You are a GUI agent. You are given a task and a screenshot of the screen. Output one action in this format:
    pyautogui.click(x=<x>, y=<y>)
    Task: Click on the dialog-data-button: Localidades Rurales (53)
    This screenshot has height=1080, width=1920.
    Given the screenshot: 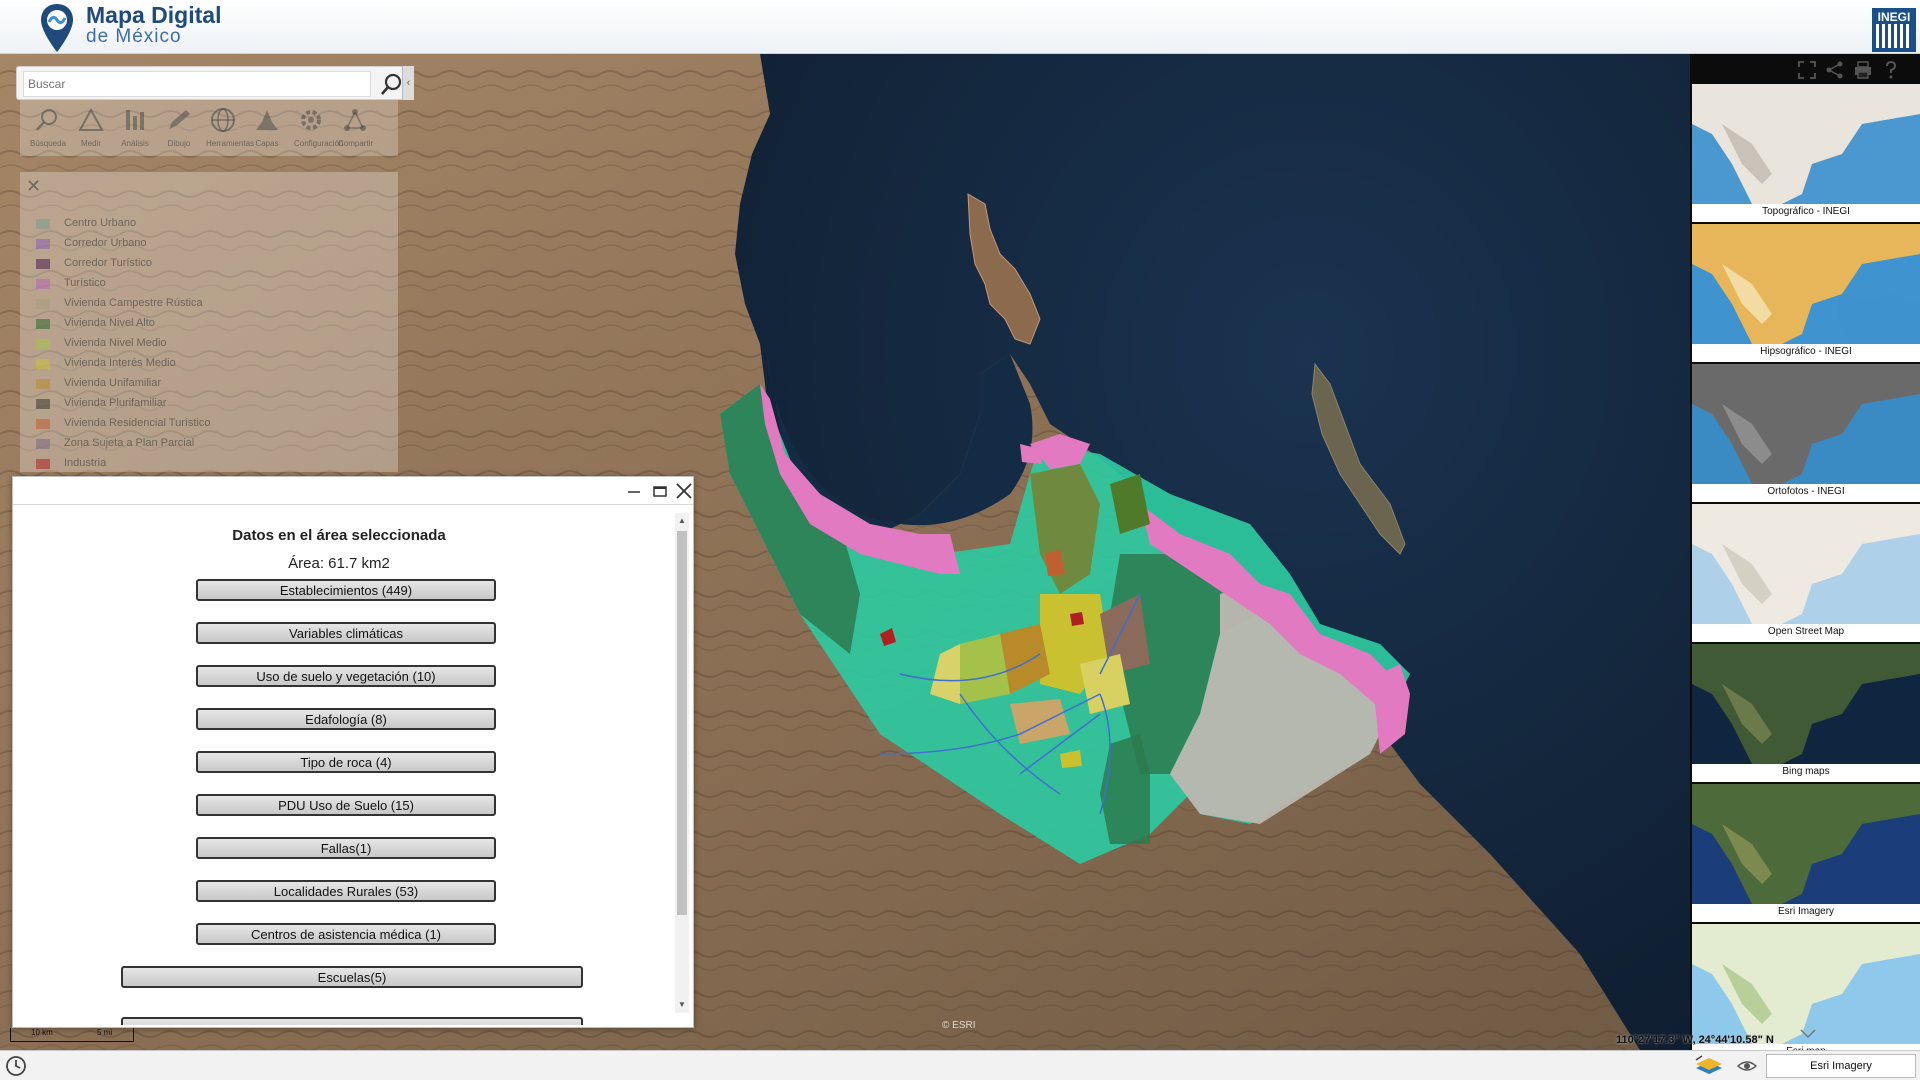 What is the action you would take?
    pyautogui.click(x=346, y=891)
    